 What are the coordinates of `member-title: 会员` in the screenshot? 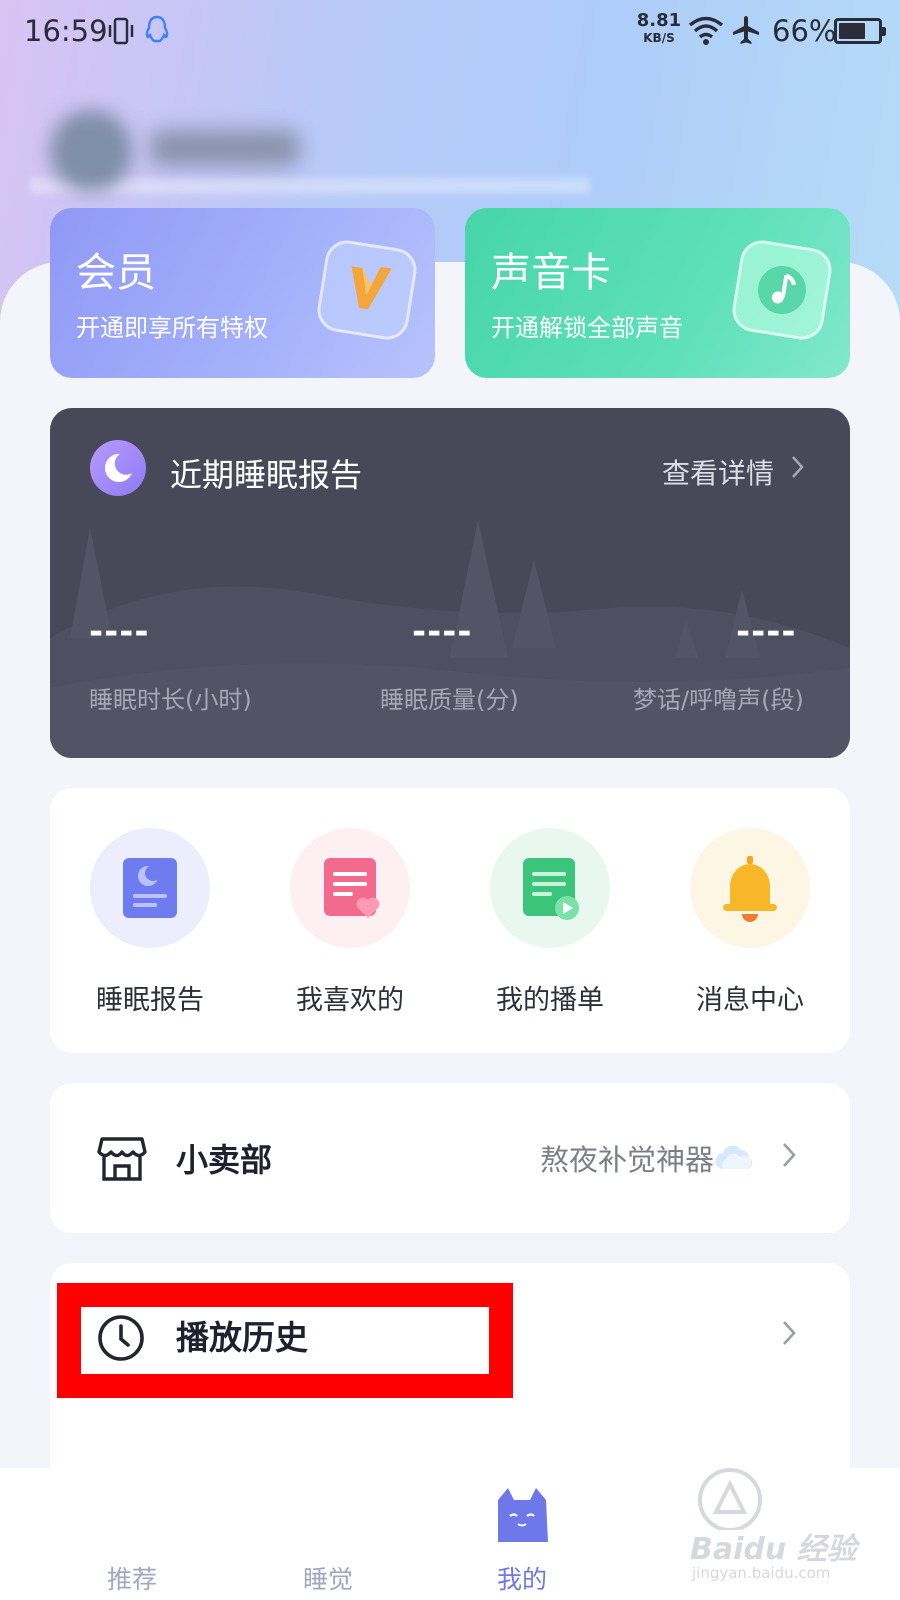 It's located at (116, 273).